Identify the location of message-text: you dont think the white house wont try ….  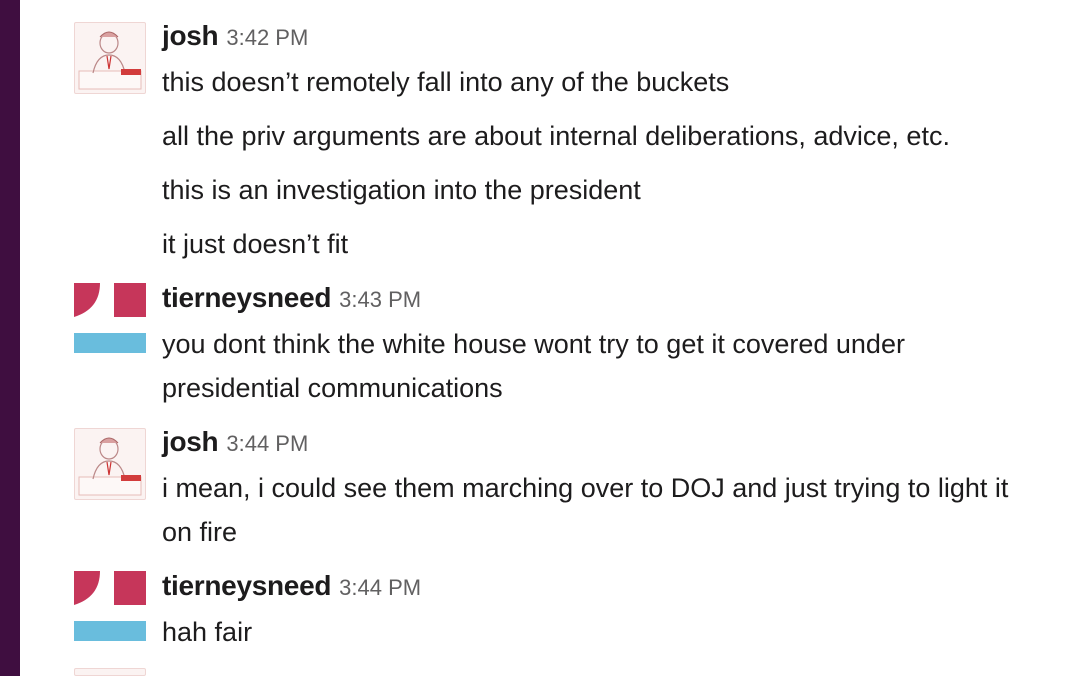
(533, 344).